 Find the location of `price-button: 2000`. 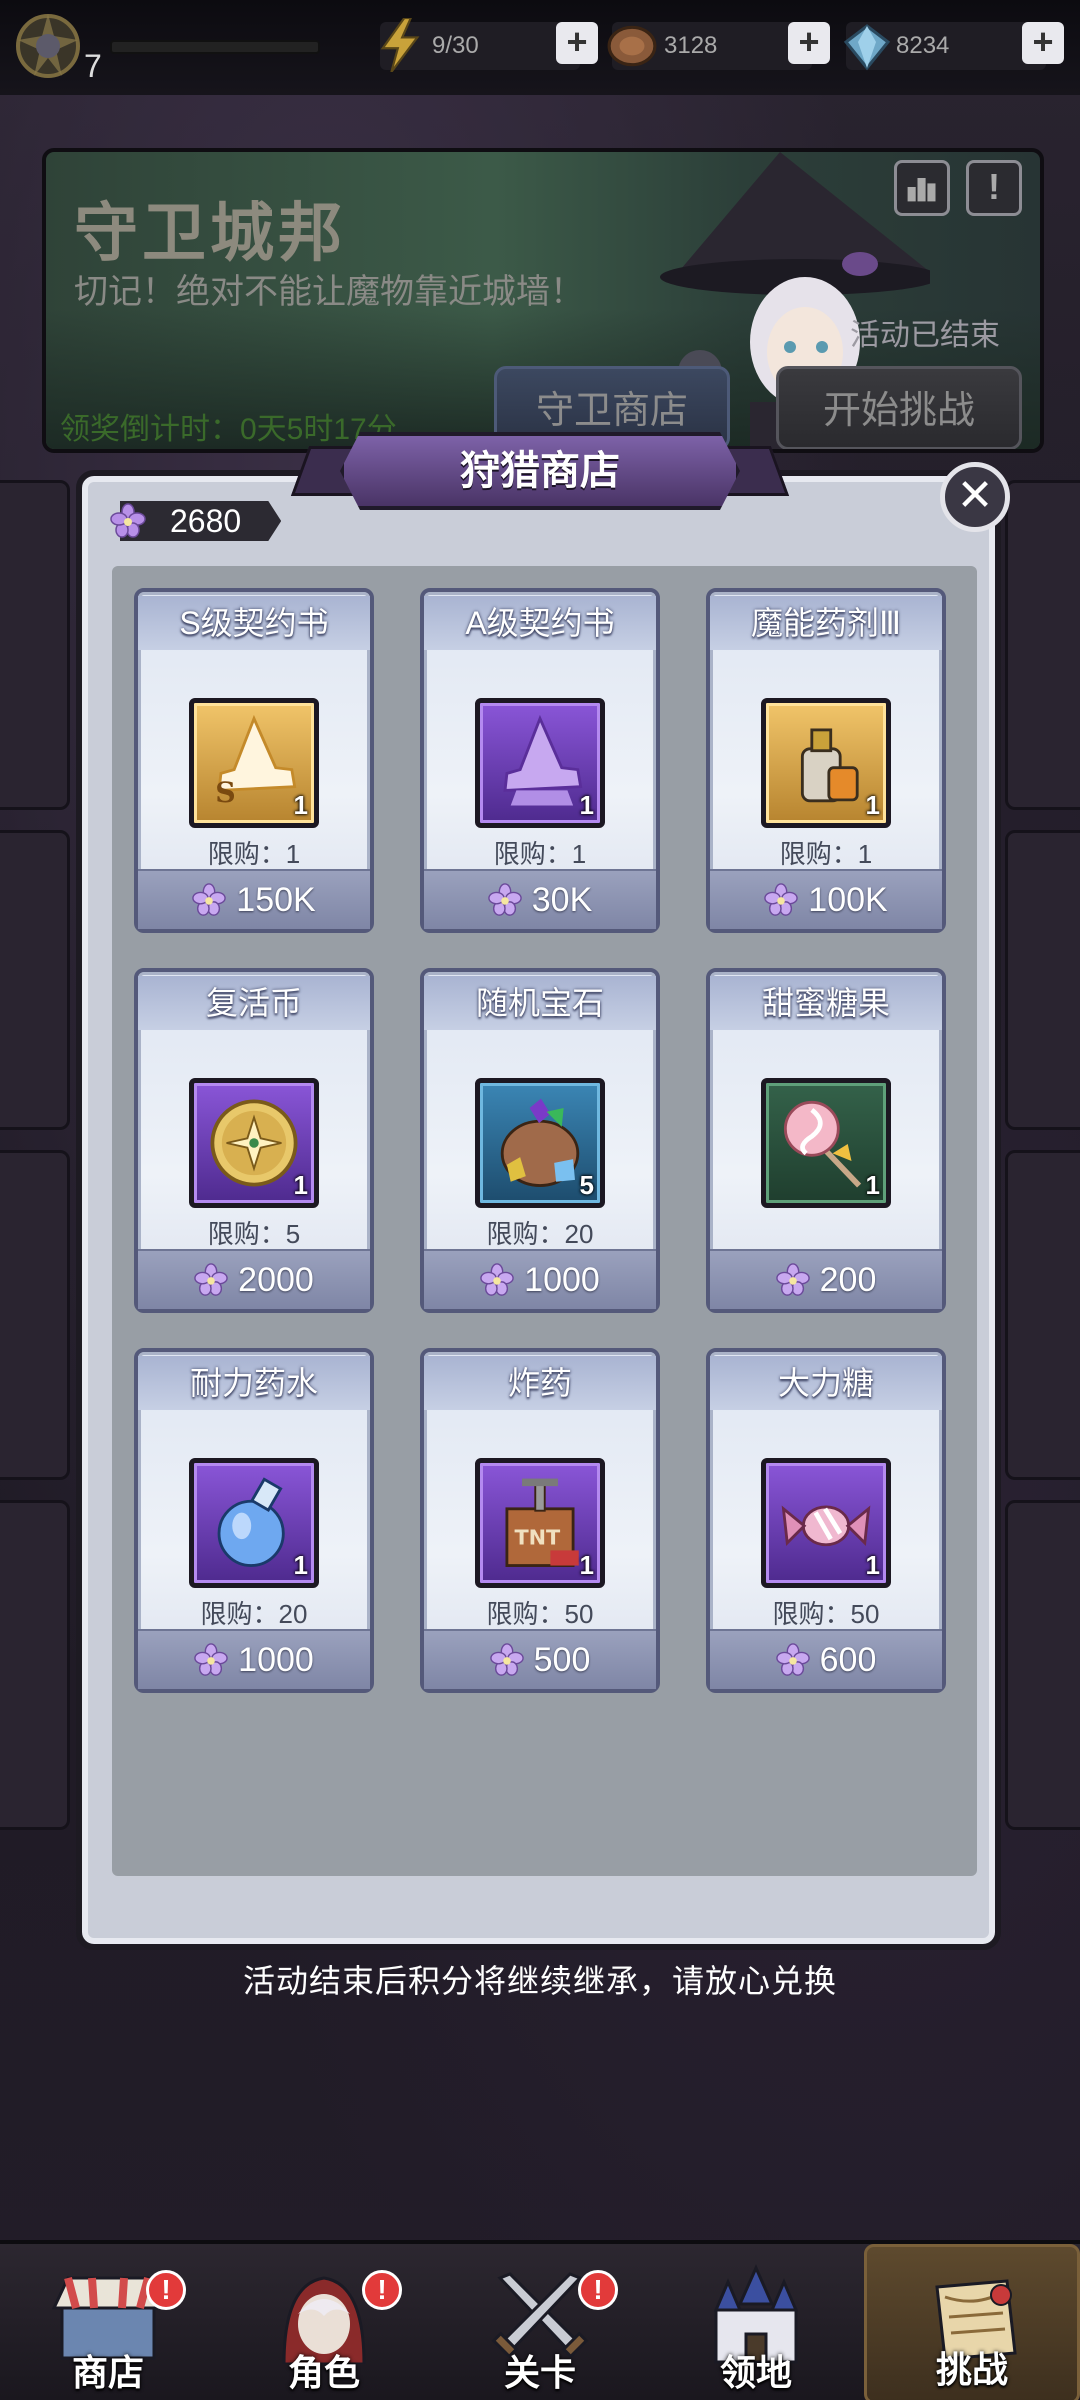

price-button: 2000 is located at coordinates (254, 1279).